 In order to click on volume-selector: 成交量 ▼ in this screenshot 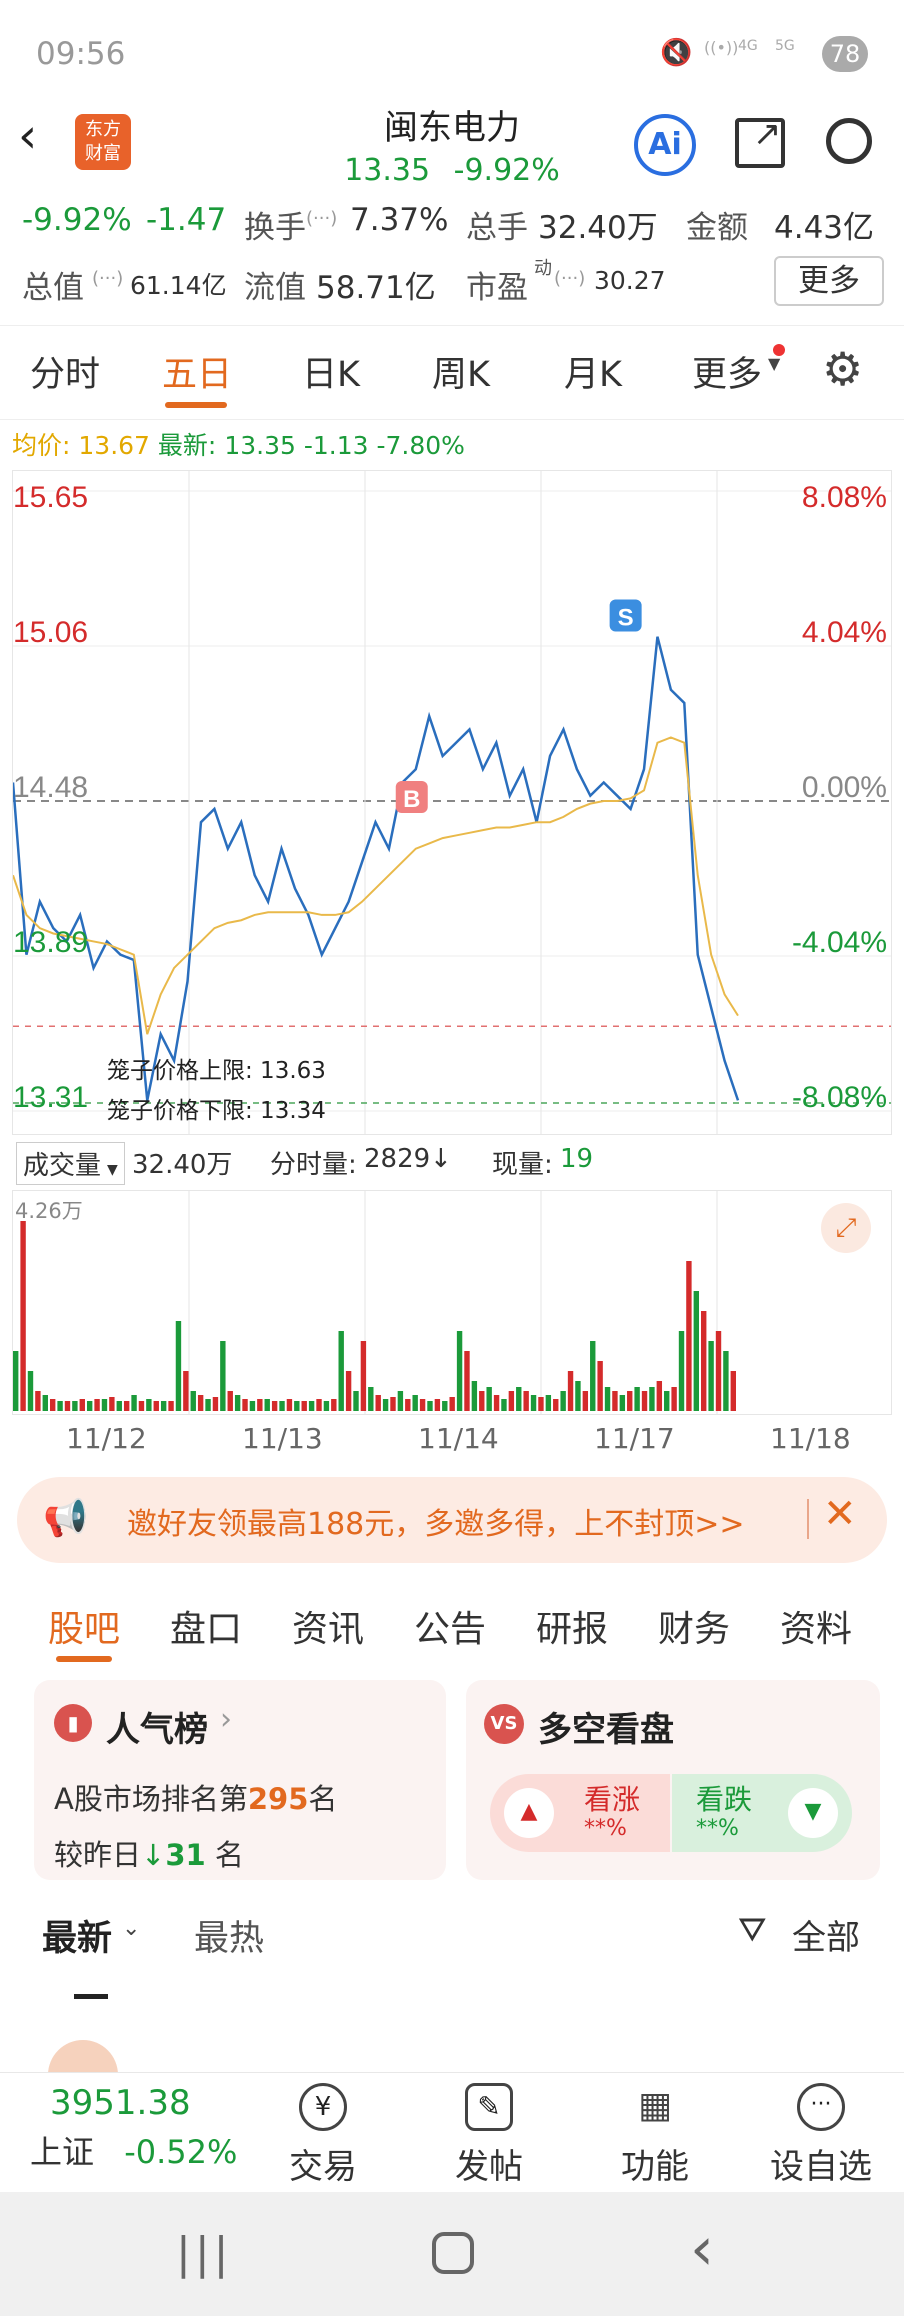, I will do `click(70, 1163)`.